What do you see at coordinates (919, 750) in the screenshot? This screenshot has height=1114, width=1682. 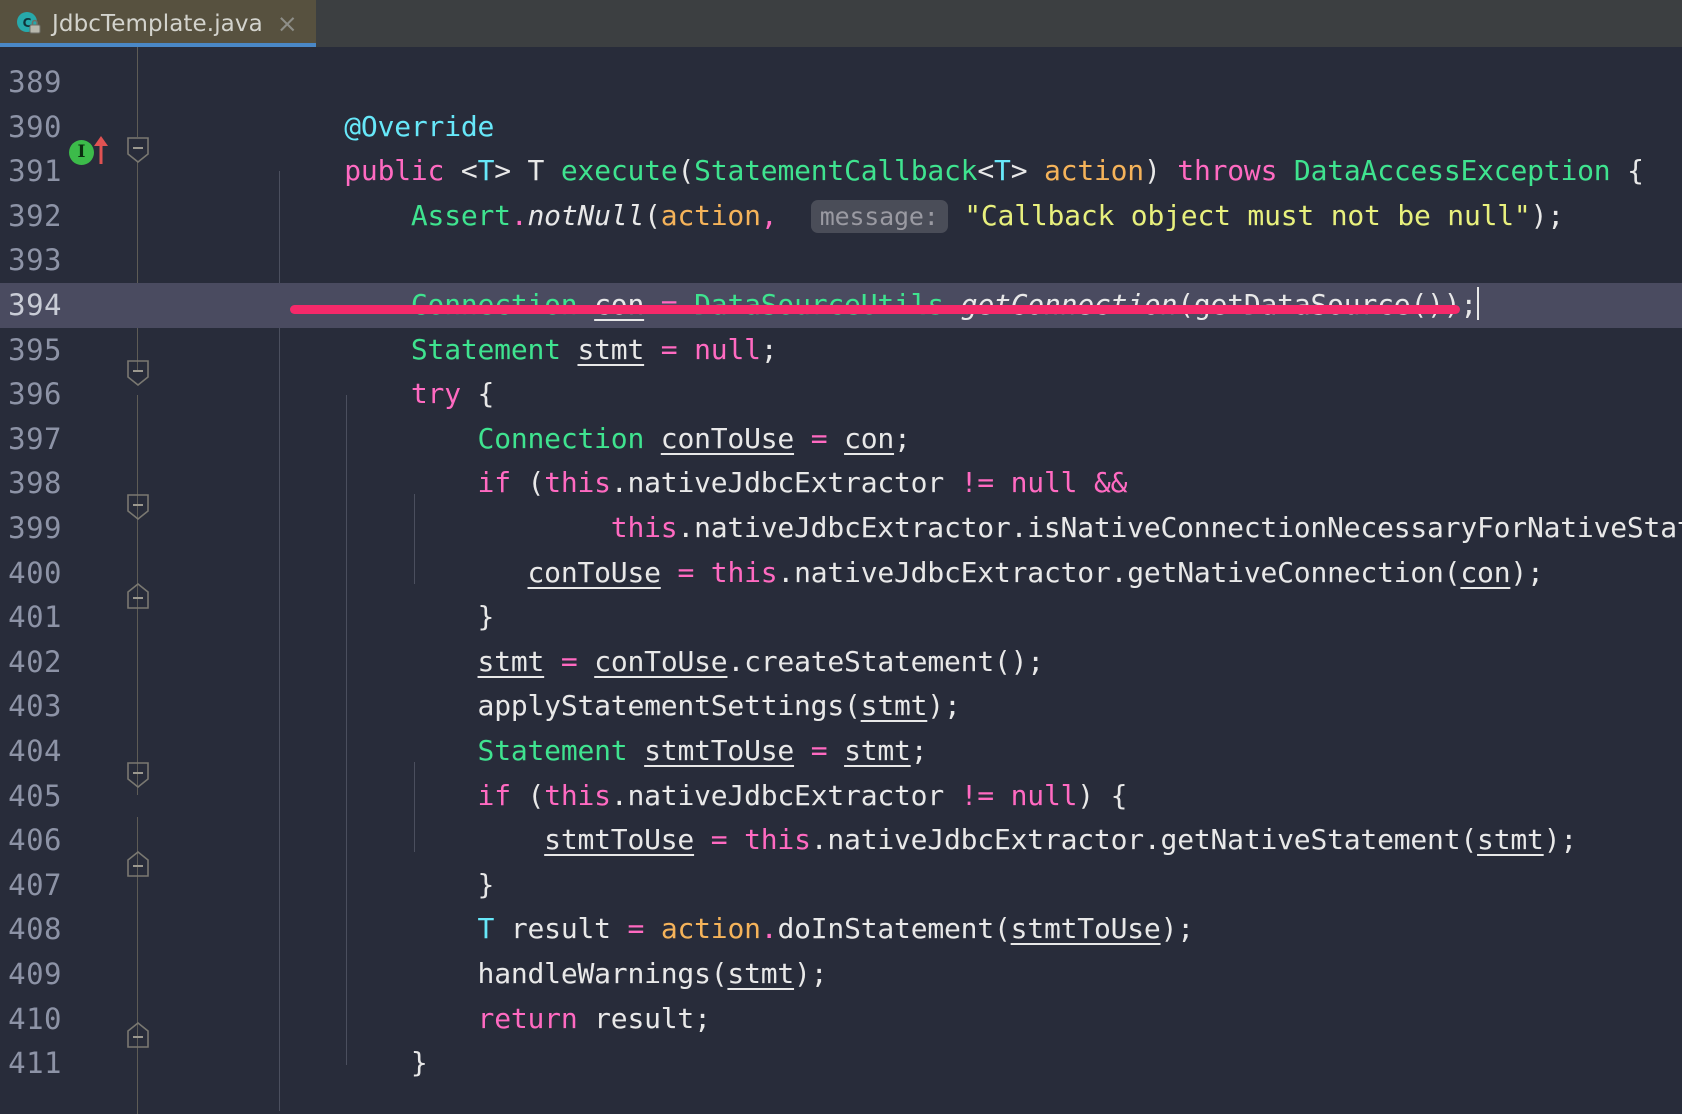 I see `token-plain: ;` at bounding box center [919, 750].